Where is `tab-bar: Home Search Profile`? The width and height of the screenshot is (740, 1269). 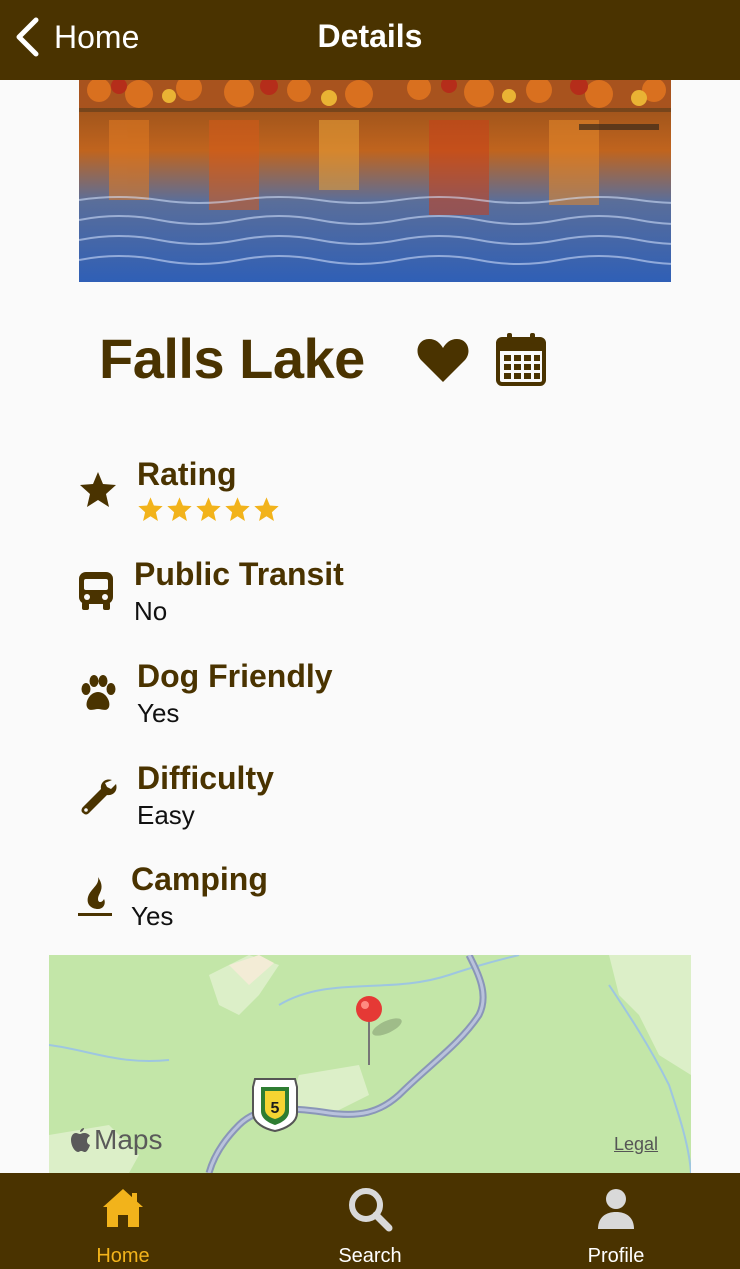 tab-bar: Home Search Profile is located at coordinates (370, 1221).